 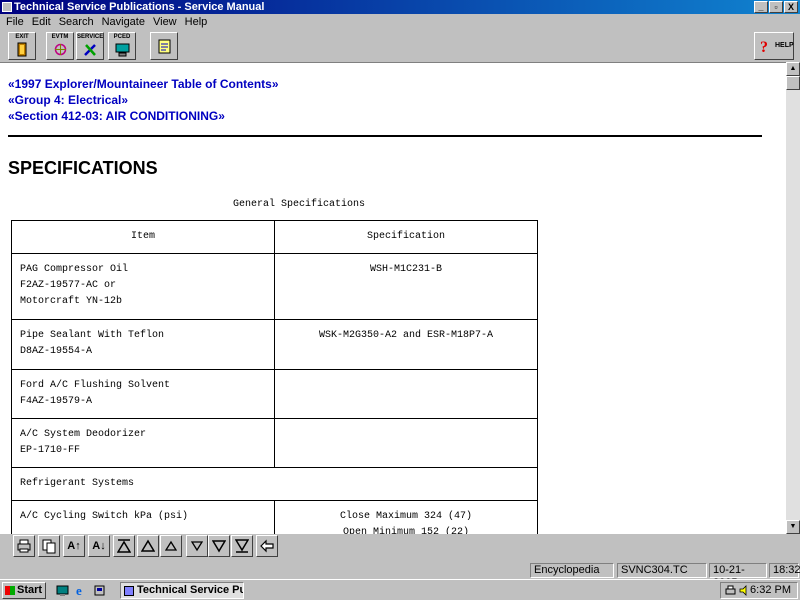 I want to click on service-button: SERVICE, so click(x=90, y=46).